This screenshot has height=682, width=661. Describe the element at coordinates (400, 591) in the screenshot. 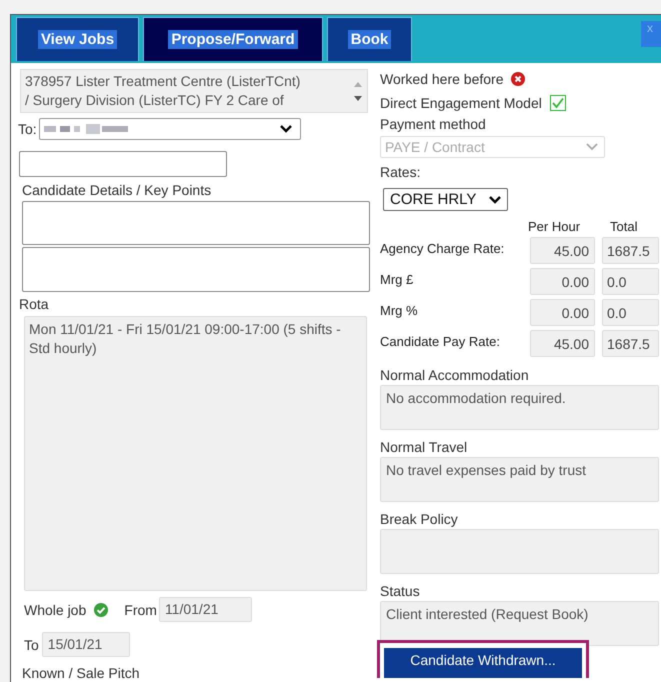

I see `field-label: Status` at that location.